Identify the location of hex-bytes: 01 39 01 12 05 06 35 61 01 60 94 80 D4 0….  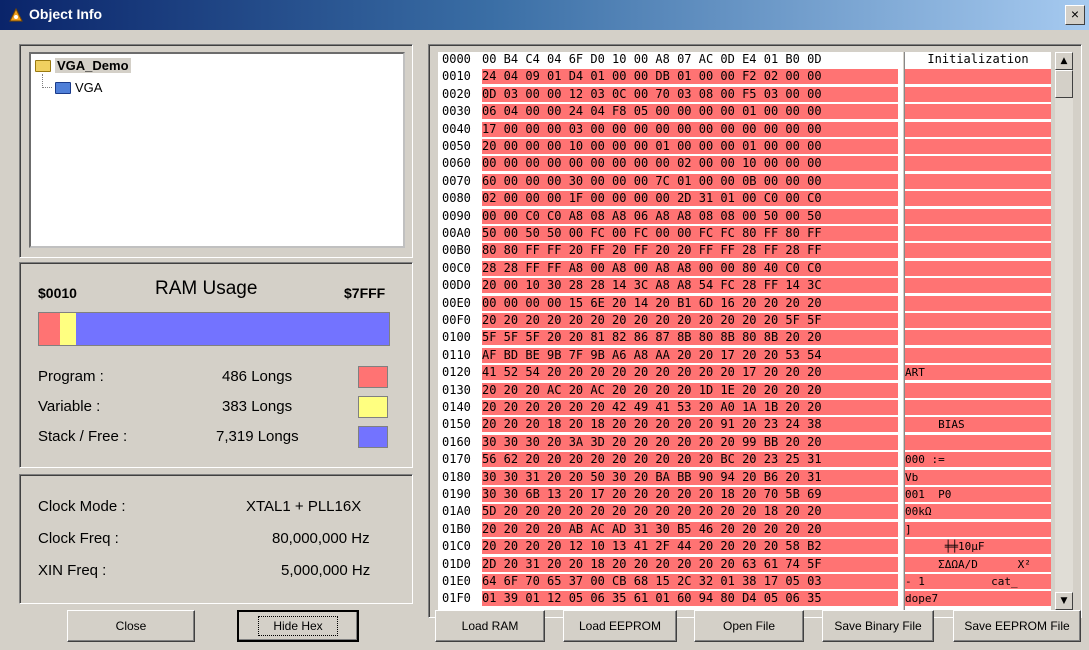
(690, 599).